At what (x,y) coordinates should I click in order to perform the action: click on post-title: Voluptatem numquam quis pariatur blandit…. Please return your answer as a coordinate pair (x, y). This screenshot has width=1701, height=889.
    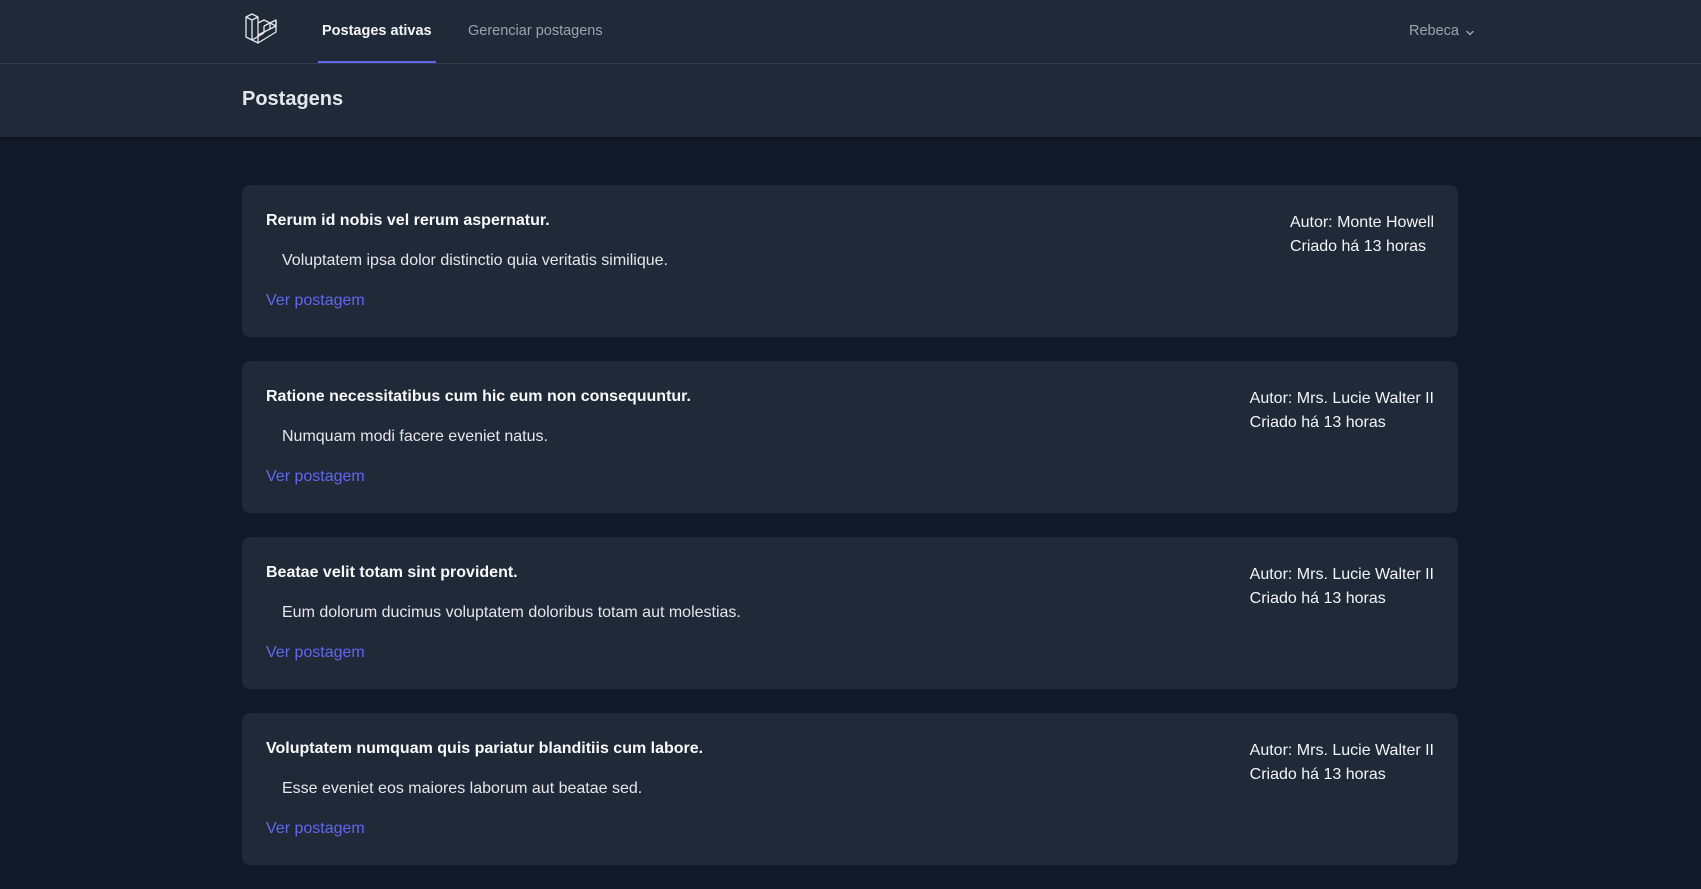
    Looking at the image, I should click on (485, 748).